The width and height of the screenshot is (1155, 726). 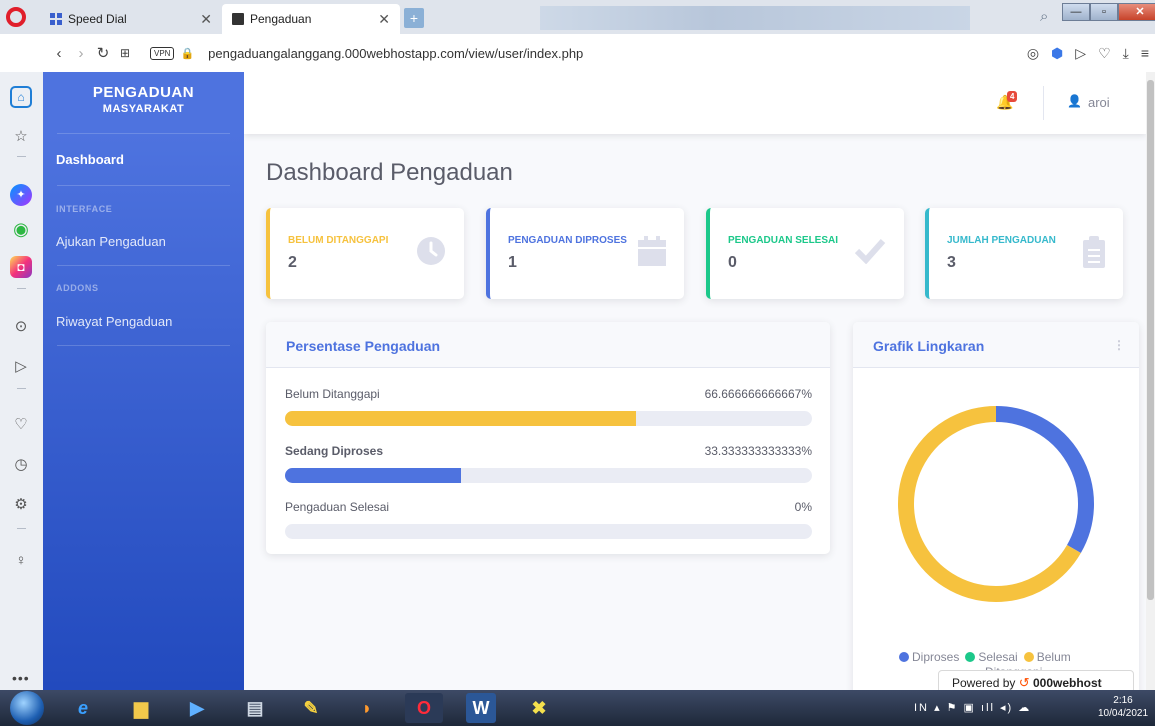 What do you see at coordinates (481, 708) in the screenshot?
I see `word-icon: W` at bounding box center [481, 708].